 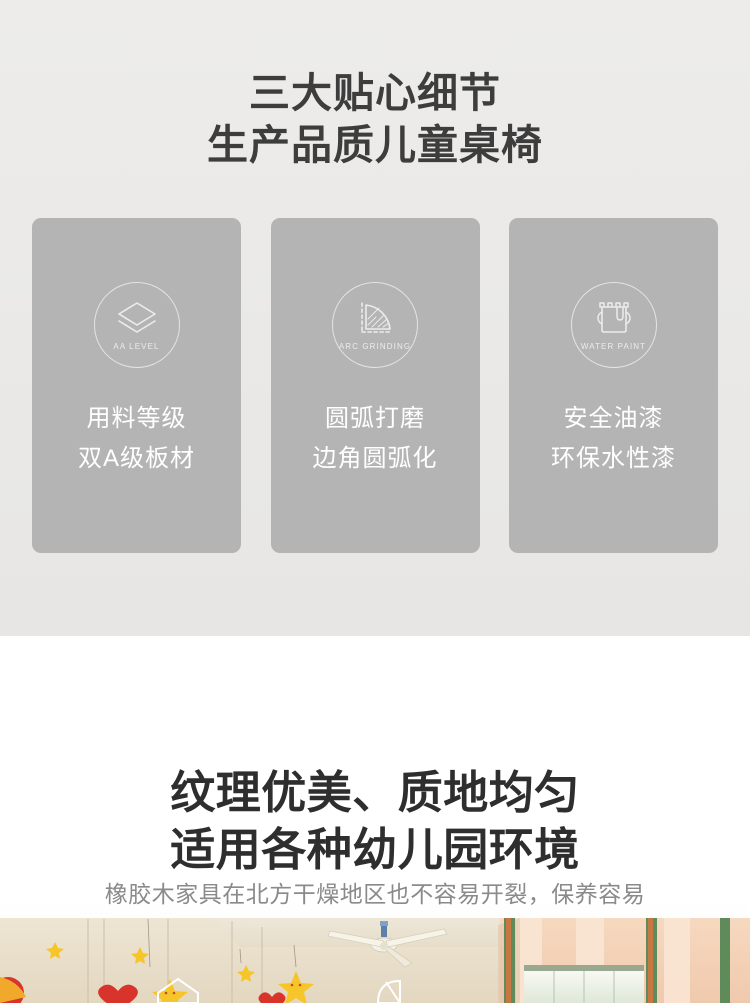 I want to click on feature-card-label: 圆弧打磨 边角圆弧化, so click(x=375, y=438).